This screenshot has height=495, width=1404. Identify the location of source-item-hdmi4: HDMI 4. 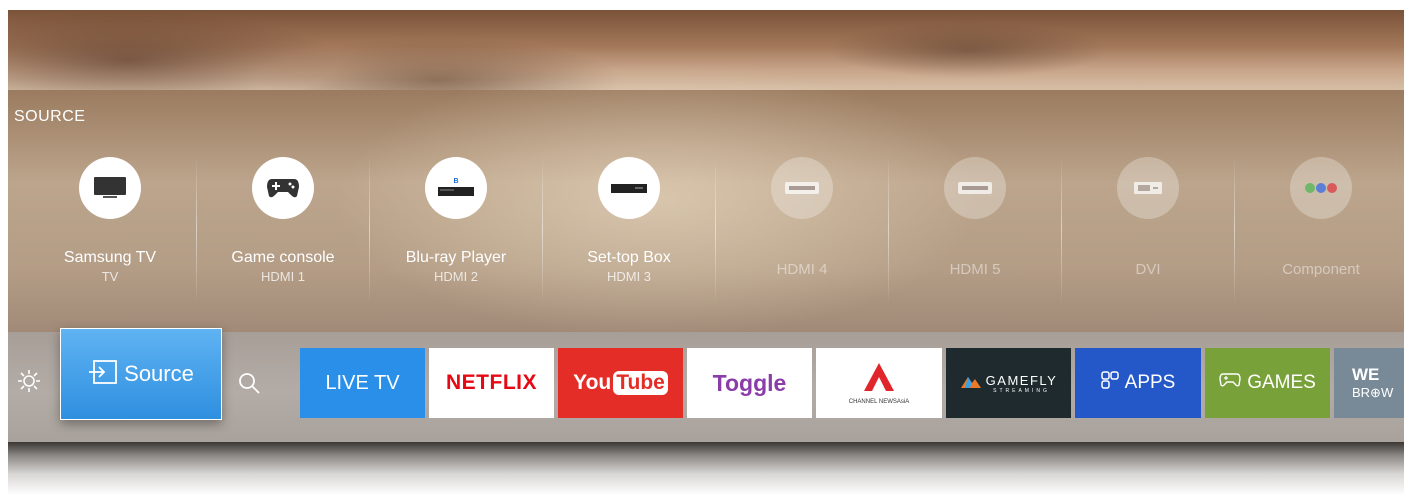
(802, 227).